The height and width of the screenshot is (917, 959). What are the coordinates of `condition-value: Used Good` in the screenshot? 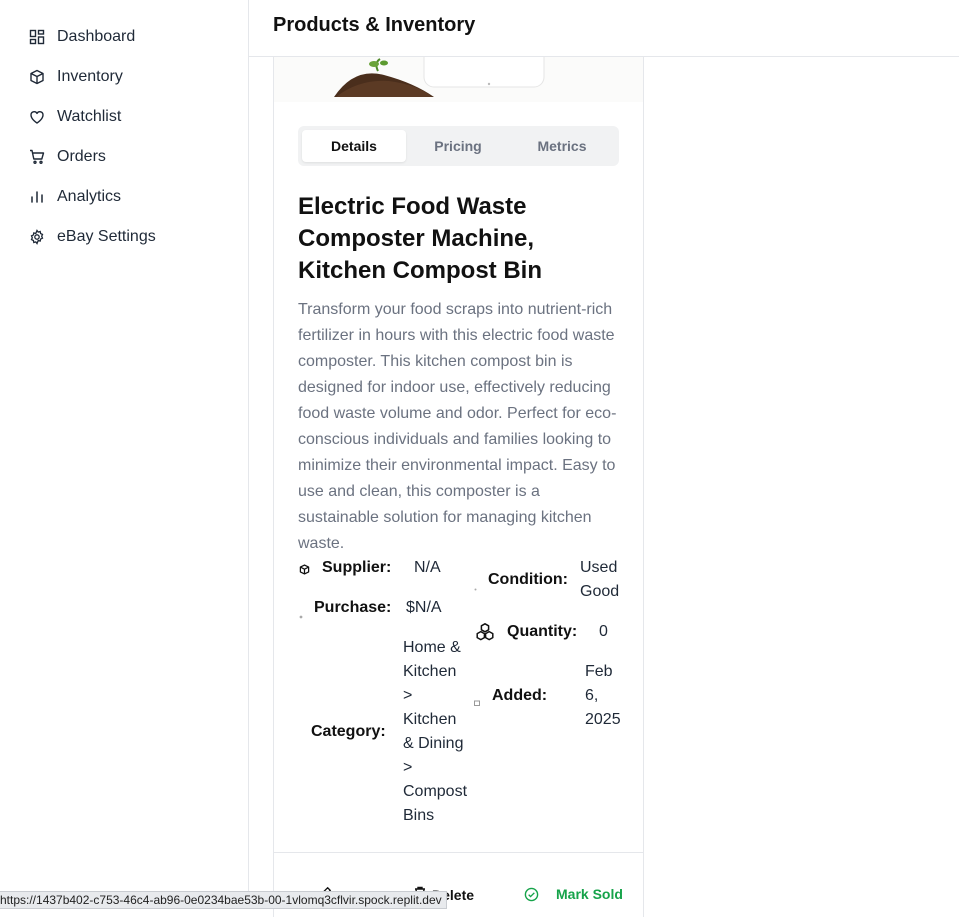 It's located at (600, 579).